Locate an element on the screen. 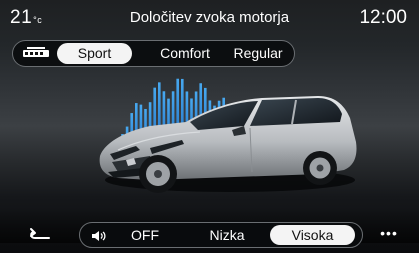  mode-sport-button: Sport is located at coordinates (94, 53).